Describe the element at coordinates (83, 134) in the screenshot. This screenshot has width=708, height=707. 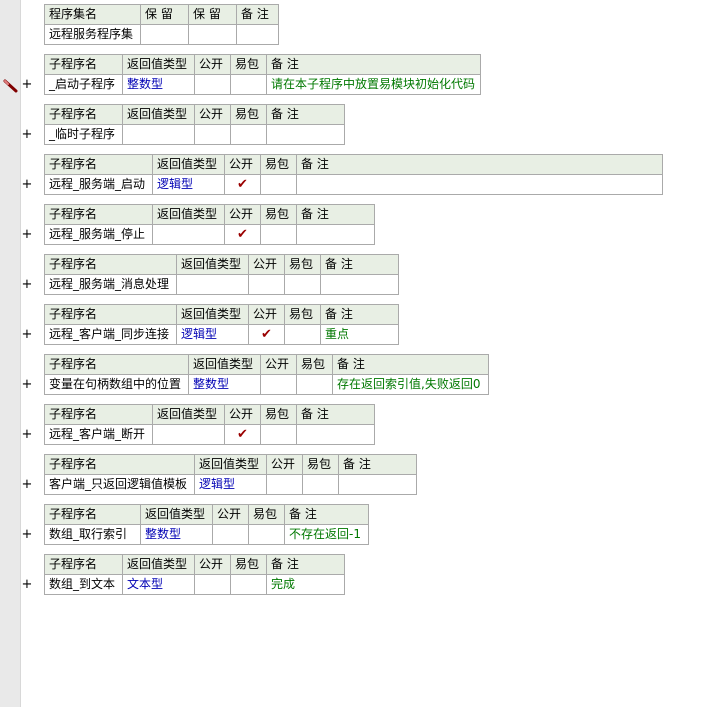
I see `subroutine-name-cell: _临时子程序` at that location.